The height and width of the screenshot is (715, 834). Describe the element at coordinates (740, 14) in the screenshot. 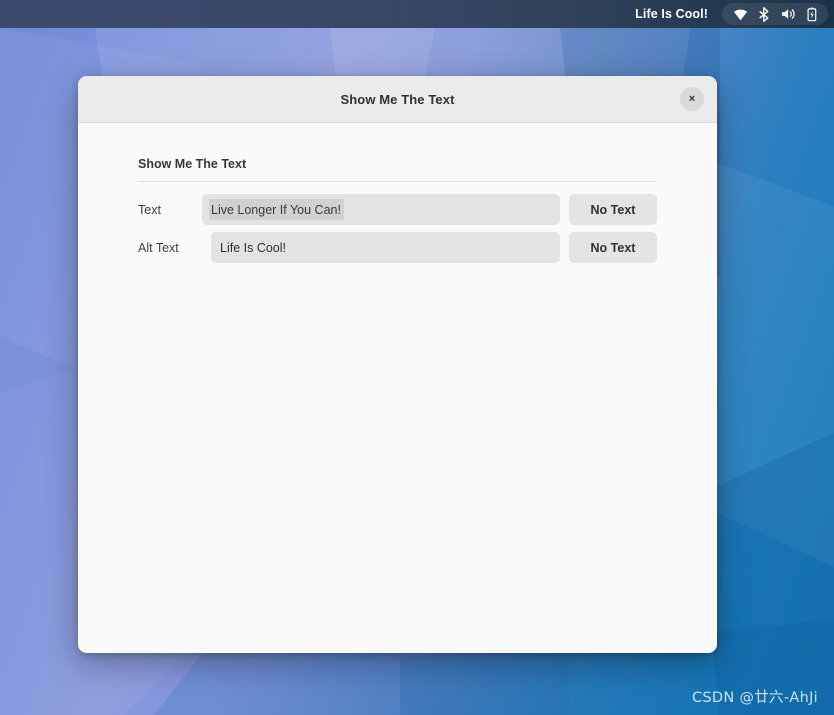

I see `wifi-icon` at that location.